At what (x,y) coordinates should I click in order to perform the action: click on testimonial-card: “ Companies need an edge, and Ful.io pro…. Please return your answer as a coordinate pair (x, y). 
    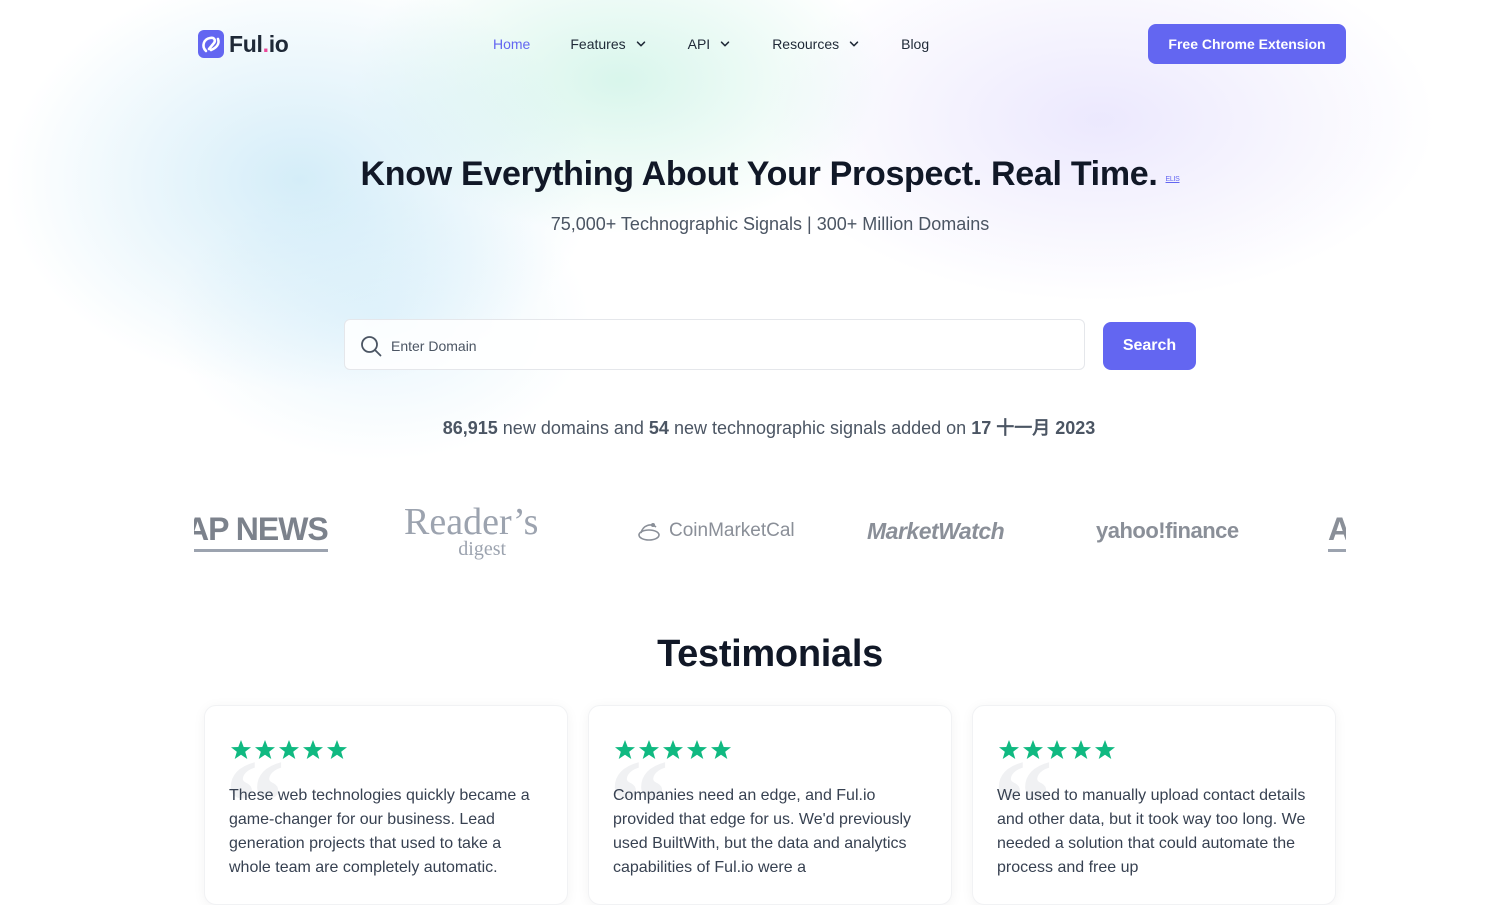
    Looking at the image, I should click on (770, 805).